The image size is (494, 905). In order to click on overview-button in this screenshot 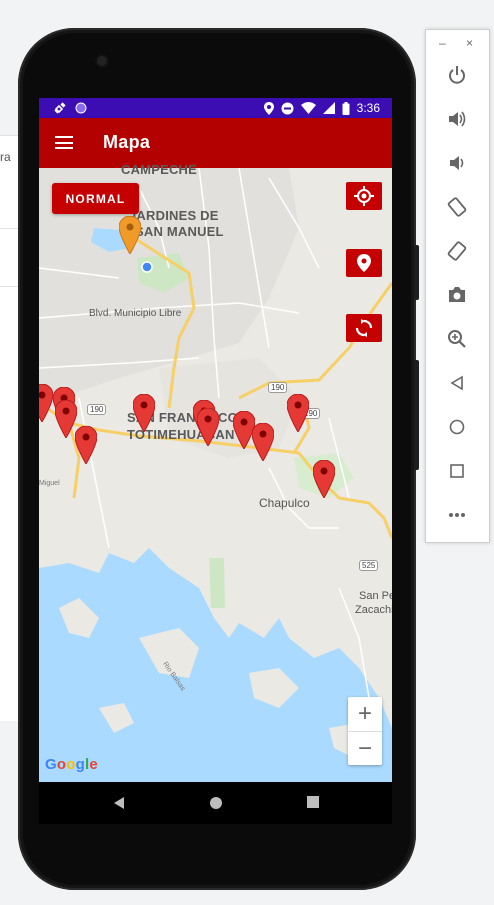, I will do `click(457, 471)`.